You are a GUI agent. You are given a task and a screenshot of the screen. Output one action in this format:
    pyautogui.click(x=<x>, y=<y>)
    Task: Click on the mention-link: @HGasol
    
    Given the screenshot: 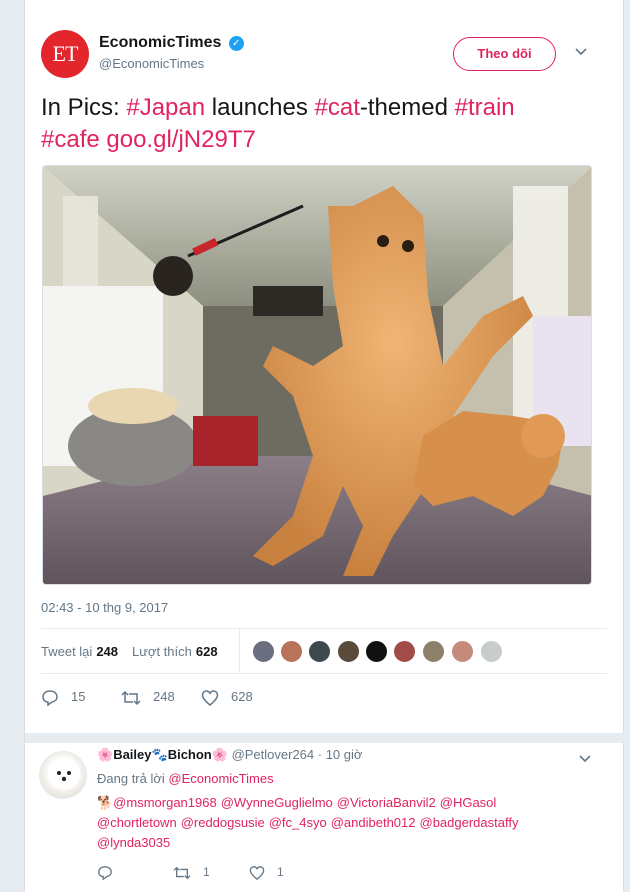 What is the action you would take?
    pyautogui.click(x=468, y=802)
    